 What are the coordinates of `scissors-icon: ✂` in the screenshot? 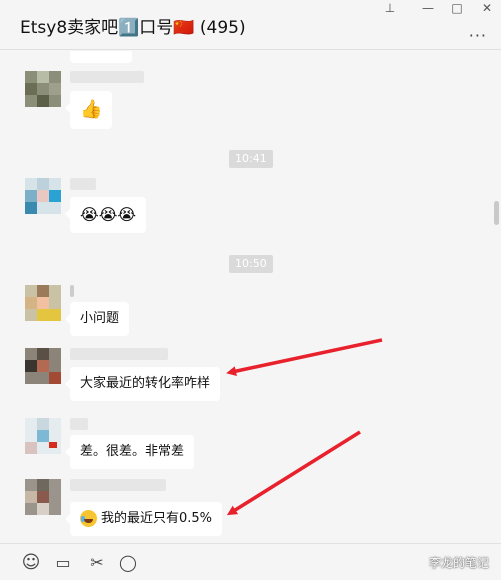 It's located at (97, 563).